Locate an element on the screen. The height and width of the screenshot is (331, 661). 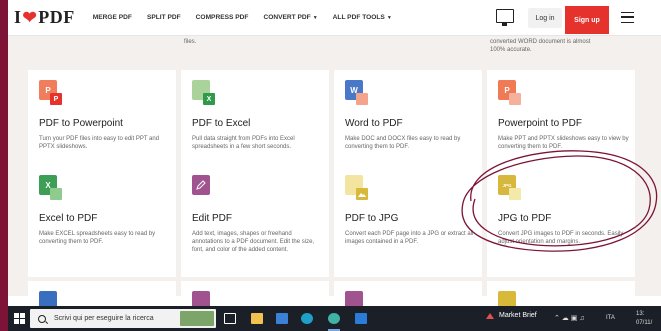
edit-pdf-icon is located at coordinates (201, 185).